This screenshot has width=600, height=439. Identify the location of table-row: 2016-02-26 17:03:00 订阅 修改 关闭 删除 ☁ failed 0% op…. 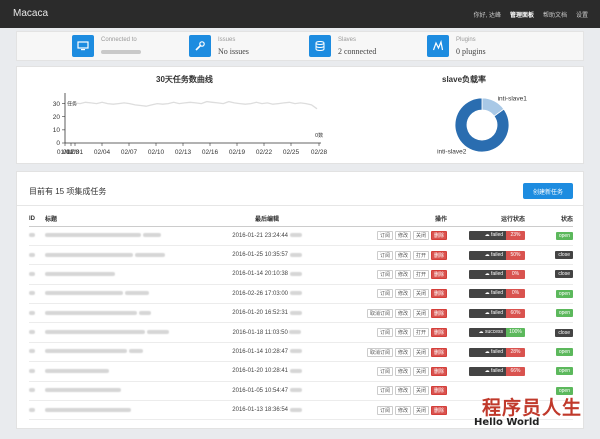
(301, 294).